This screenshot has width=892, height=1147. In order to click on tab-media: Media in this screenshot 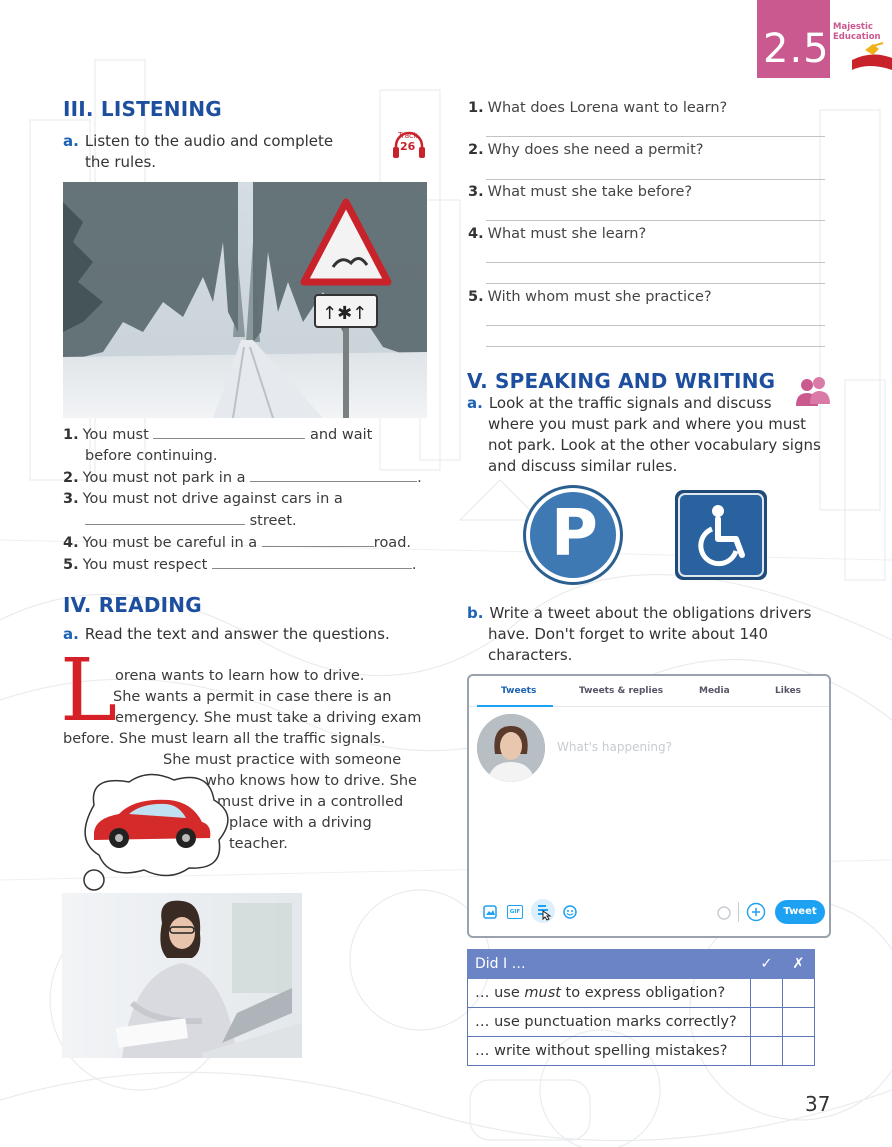, I will do `click(714, 691)`.